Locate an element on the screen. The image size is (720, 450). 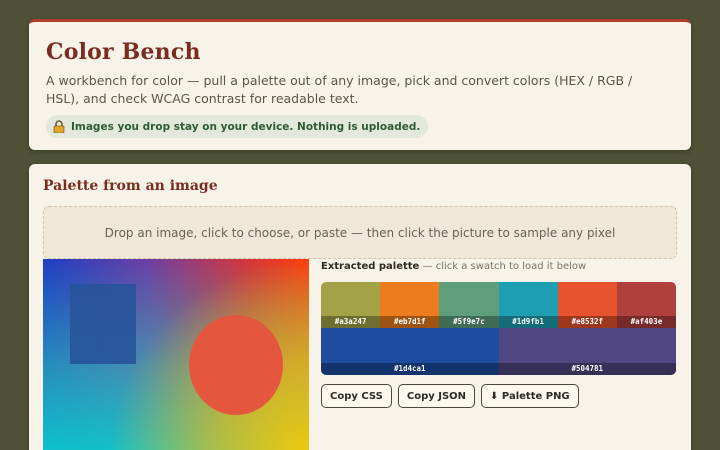
swatch-a3a247: #a3a247 is located at coordinates (351, 305).